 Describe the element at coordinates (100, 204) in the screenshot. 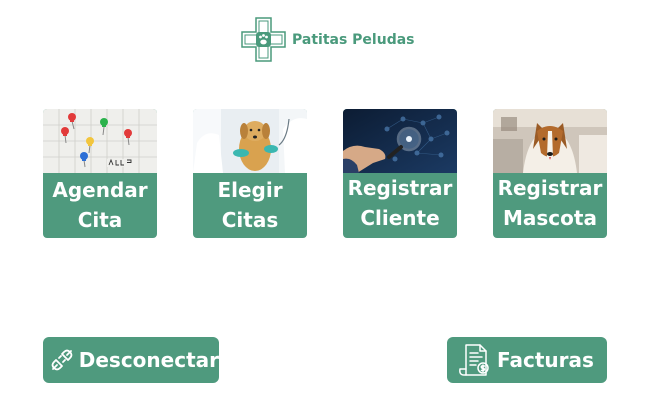

I see `schedule-appointment-label: Agendar Cita` at that location.